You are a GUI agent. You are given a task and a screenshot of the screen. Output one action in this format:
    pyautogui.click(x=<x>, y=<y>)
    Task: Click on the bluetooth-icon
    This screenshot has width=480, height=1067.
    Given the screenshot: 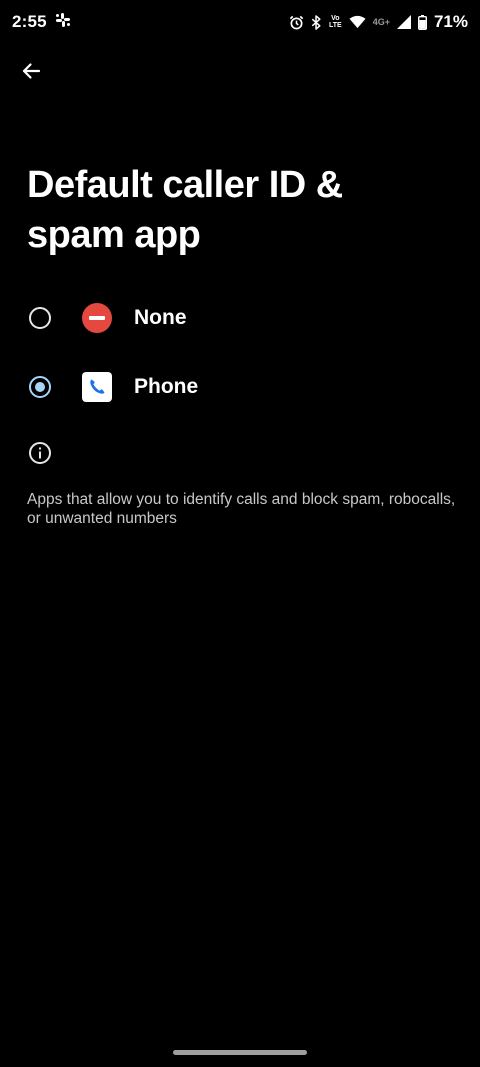 What is the action you would take?
    pyautogui.click(x=316, y=22)
    